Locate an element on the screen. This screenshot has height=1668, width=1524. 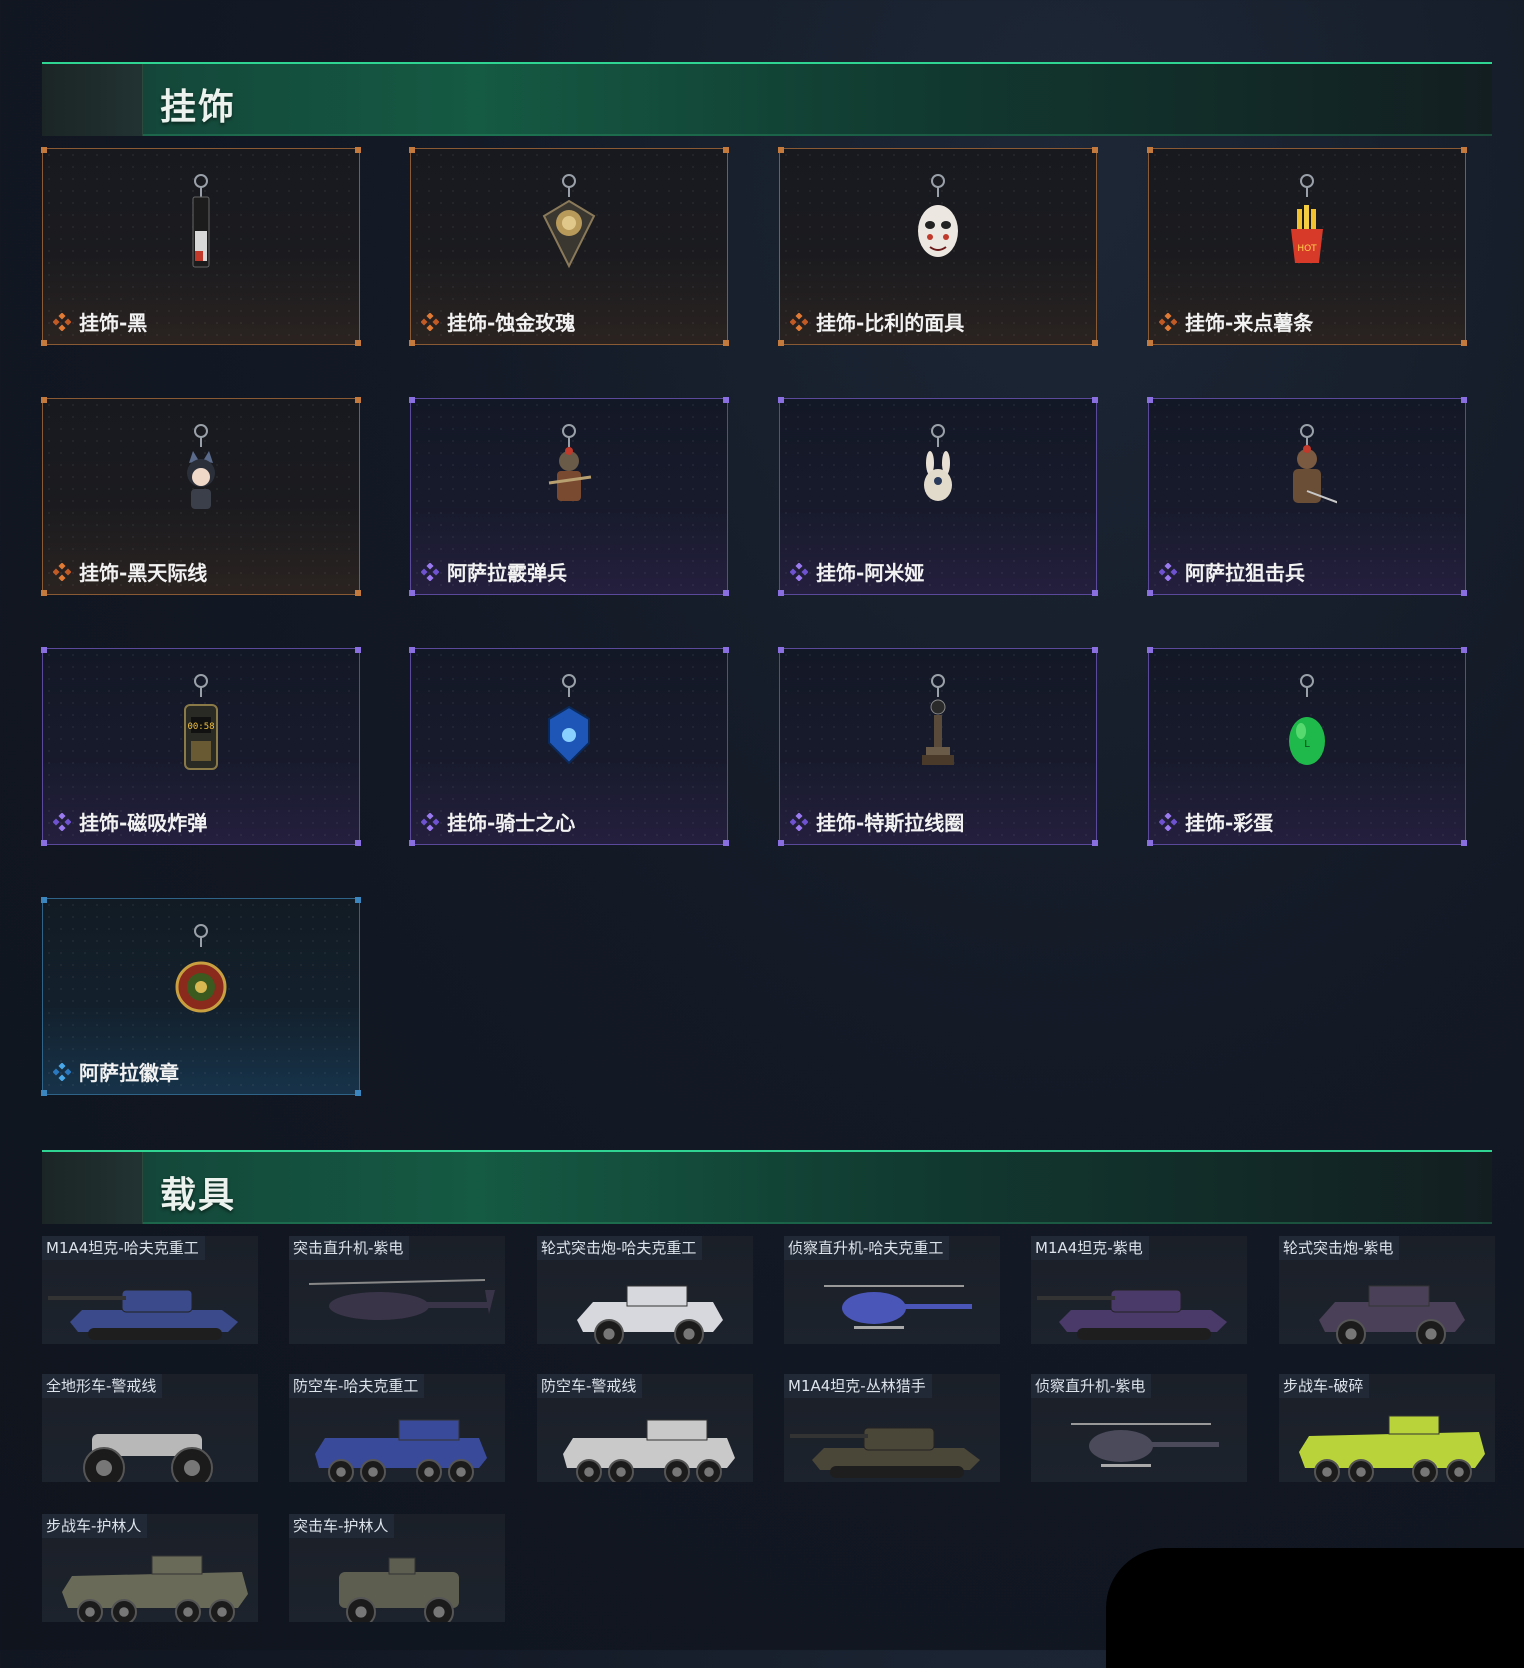
svg-text: 00:58 is located at coordinates (200, 727).